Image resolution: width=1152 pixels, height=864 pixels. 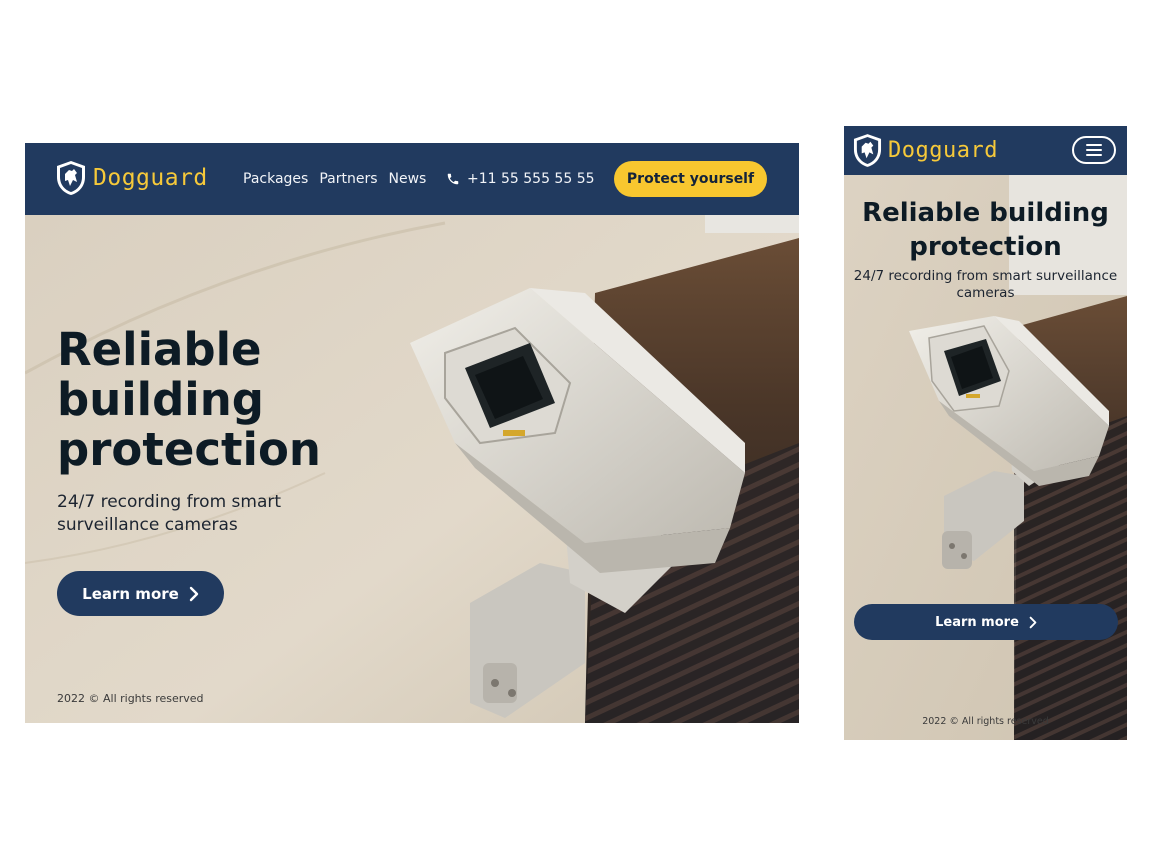 What do you see at coordinates (453, 179) in the screenshot?
I see `phone-icon` at bounding box center [453, 179].